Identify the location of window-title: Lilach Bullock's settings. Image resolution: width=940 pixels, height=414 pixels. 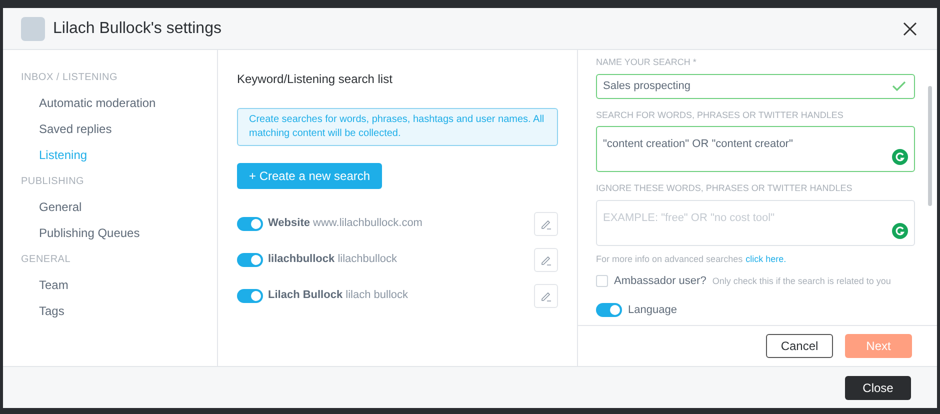
(137, 28).